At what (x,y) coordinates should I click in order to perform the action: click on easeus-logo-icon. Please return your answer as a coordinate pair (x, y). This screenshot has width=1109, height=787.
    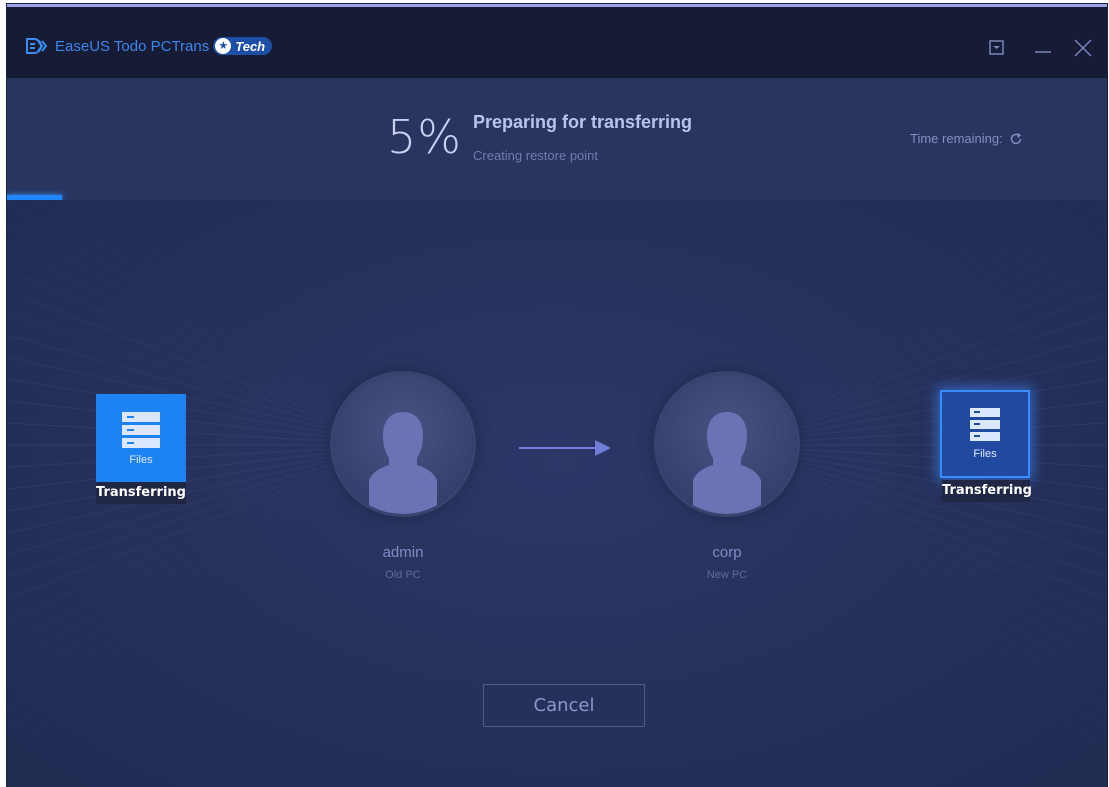
    Looking at the image, I should click on (36, 46).